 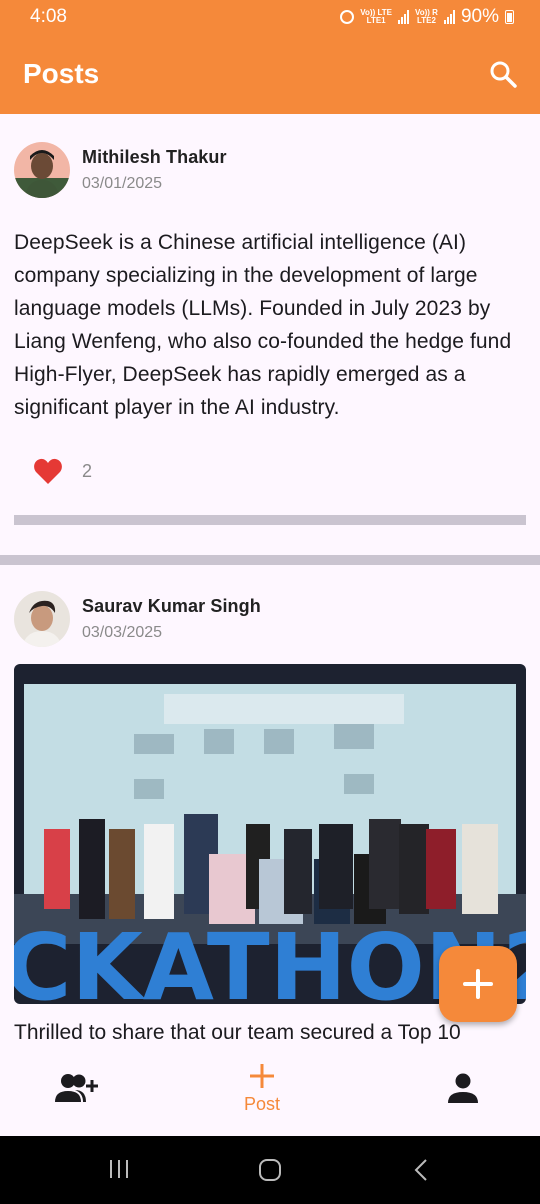 What do you see at coordinates (270, 606) in the screenshot?
I see `post-header: Saurav Kumar Singh 03/03/2025` at bounding box center [270, 606].